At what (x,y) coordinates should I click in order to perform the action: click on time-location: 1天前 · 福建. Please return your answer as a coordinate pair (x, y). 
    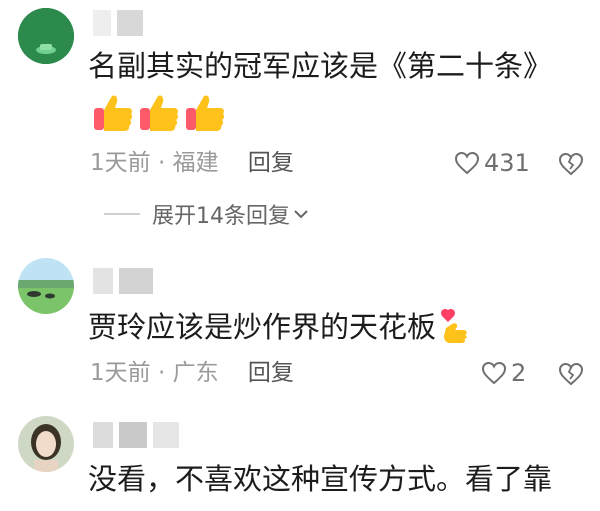
    Looking at the image, I should click on (154, 163).